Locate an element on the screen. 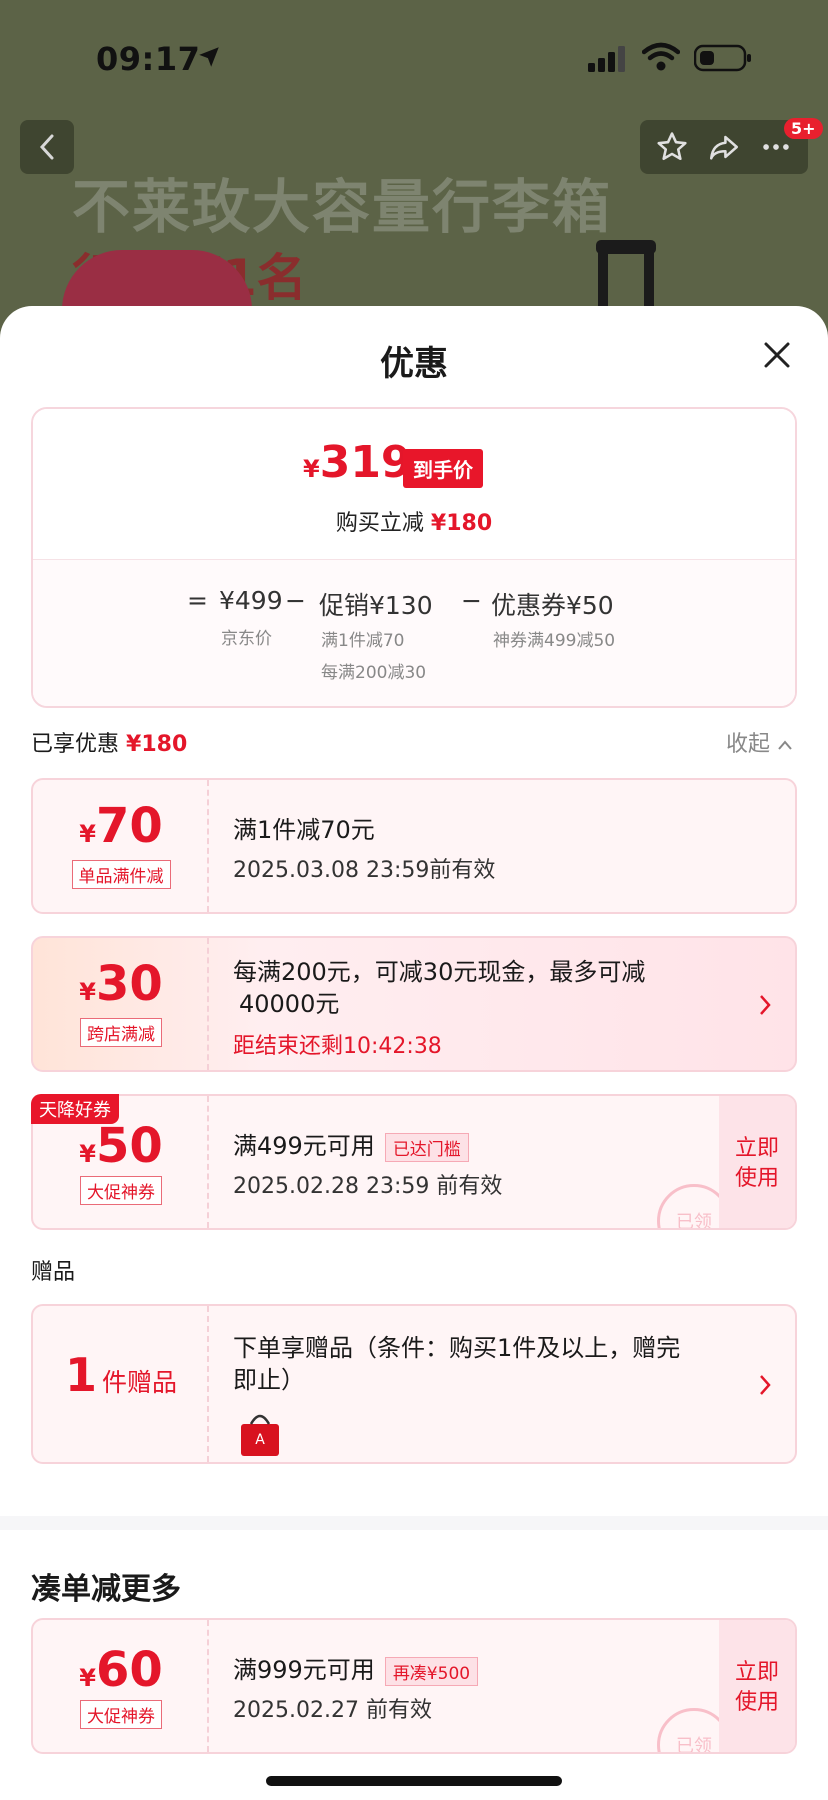 This screenshot has width=828, height=1800. discount-type-tag: 单品满件减 is located at coordinates (121, 874).